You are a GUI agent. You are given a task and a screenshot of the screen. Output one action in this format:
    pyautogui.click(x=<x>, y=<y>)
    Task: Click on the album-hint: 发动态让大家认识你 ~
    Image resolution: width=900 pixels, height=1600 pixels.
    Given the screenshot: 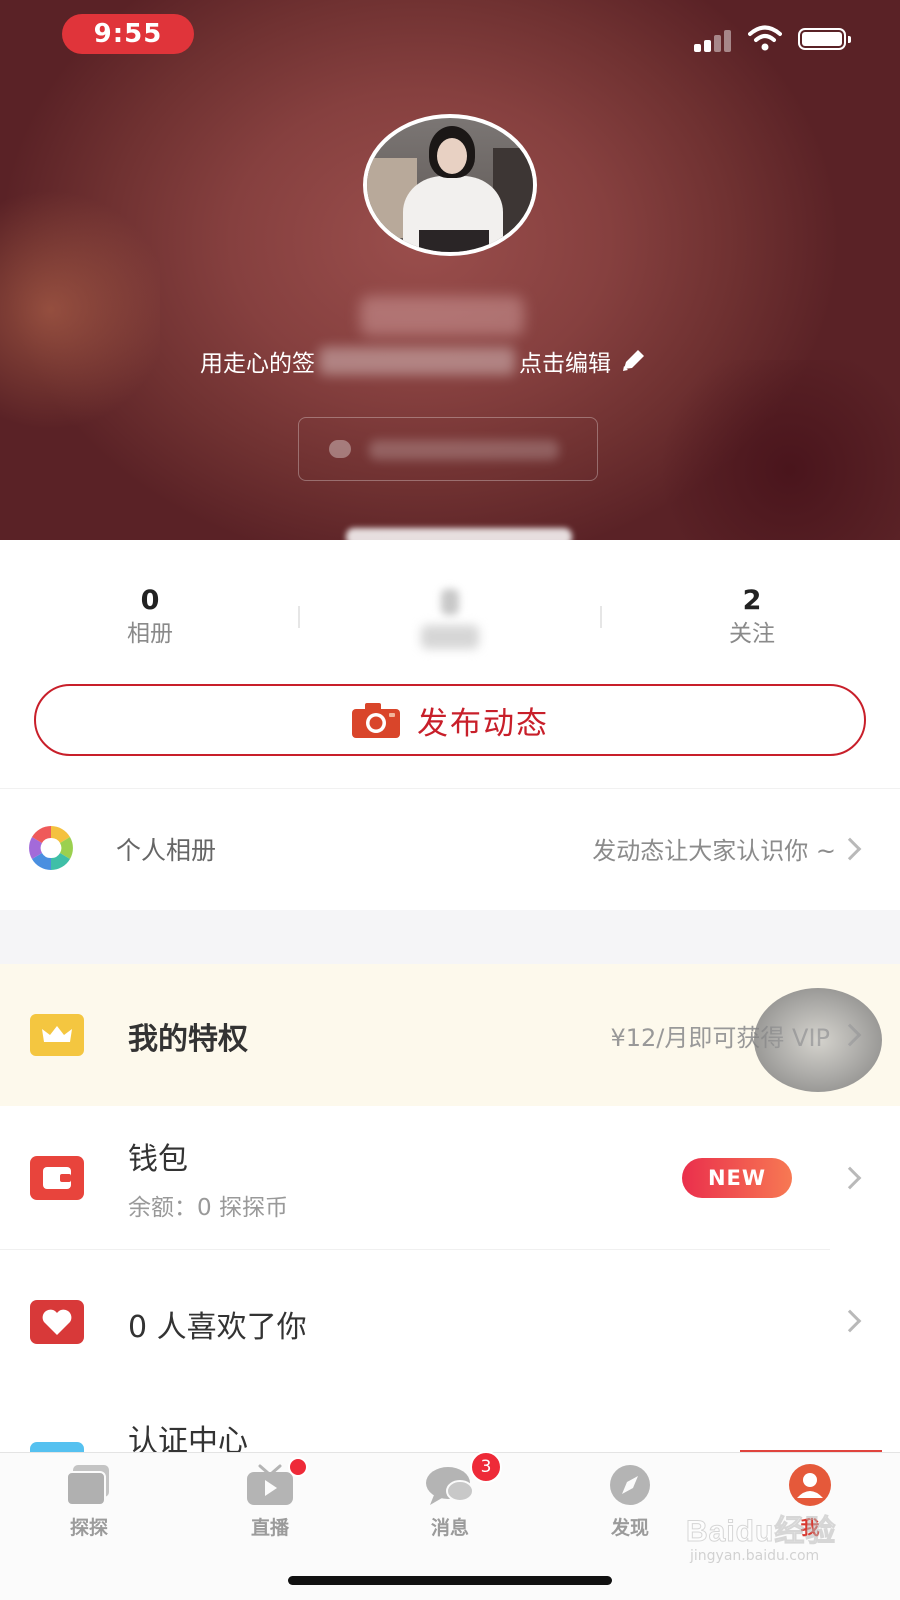 What is the action you would take?
    pyautogui.click(x=714, y=851)
    